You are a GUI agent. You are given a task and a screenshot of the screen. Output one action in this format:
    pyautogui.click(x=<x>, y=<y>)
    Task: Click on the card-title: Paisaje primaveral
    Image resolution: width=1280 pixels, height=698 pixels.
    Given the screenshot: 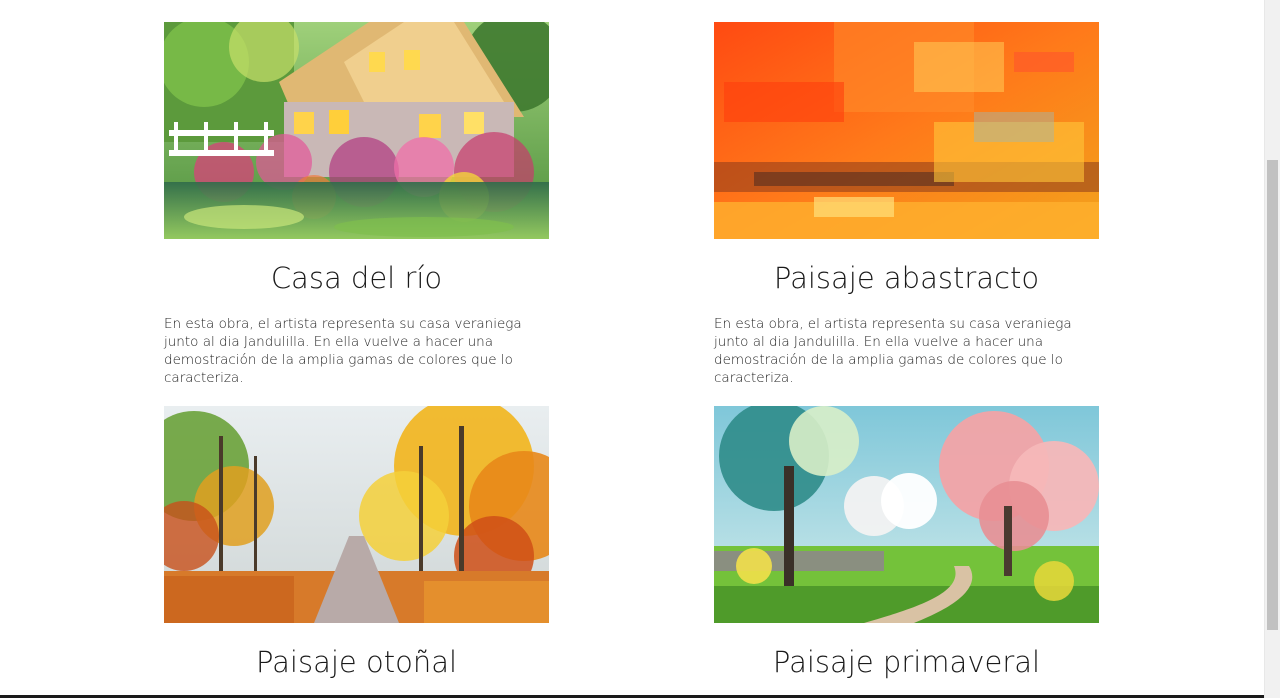 What is the action you would take?
    pyautogui.click(x=906, y=662)
    